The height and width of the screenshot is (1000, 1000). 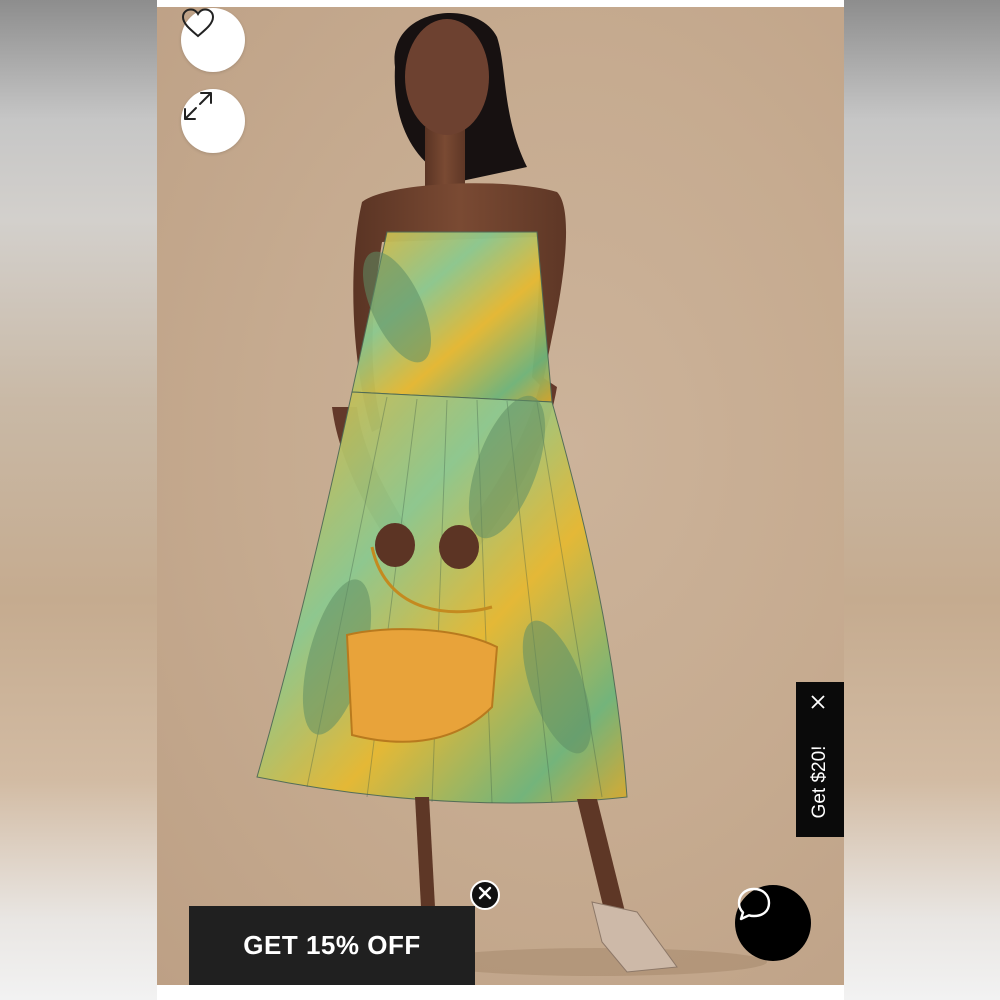 I want to click on discount-banner: GET 15% OFF, so click(x=332, y=945).